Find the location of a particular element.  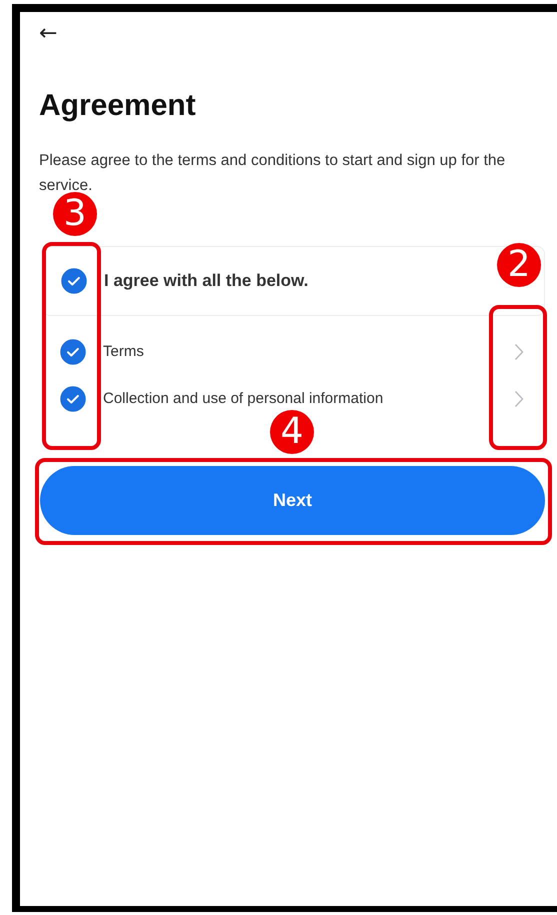

page-title: Agreement is located at coordinates (117, 106).